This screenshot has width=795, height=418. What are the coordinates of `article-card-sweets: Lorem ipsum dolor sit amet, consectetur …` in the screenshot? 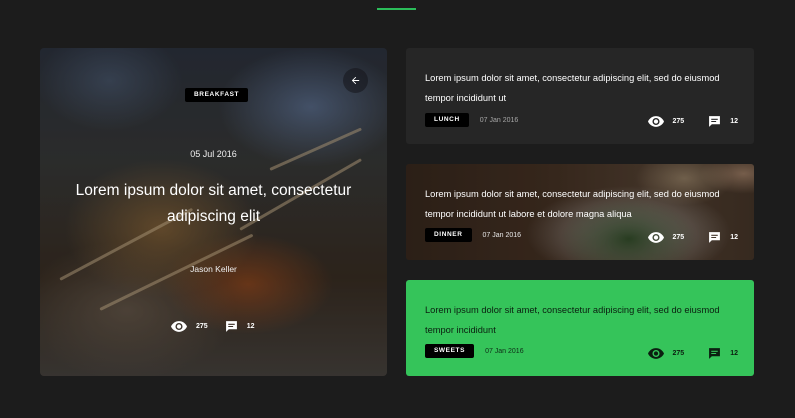 It's located at (580, 328).